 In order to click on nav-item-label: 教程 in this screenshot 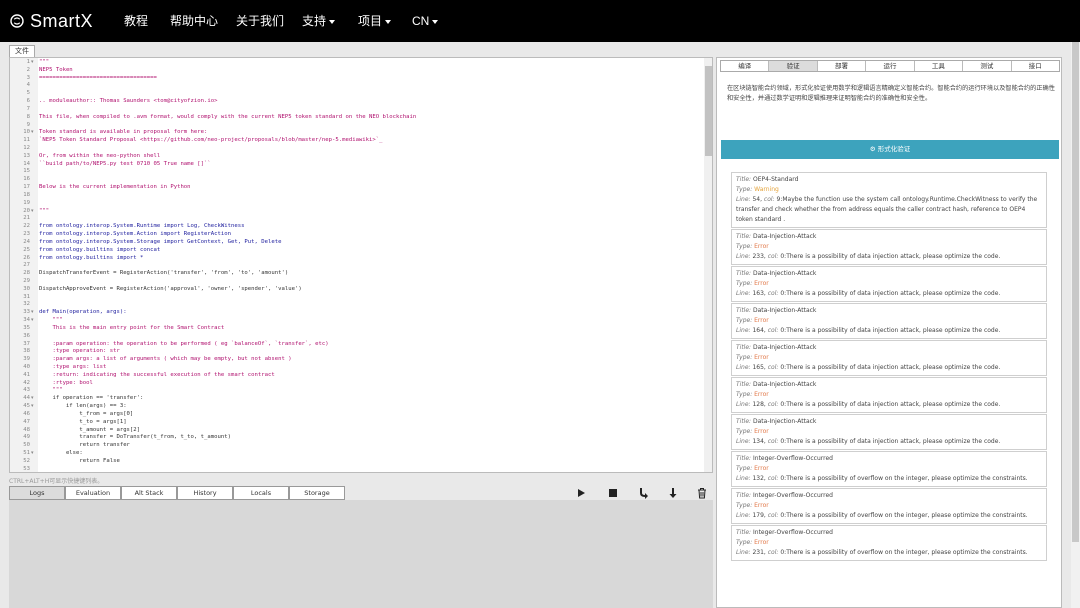, I will do `click(136, 21)`.